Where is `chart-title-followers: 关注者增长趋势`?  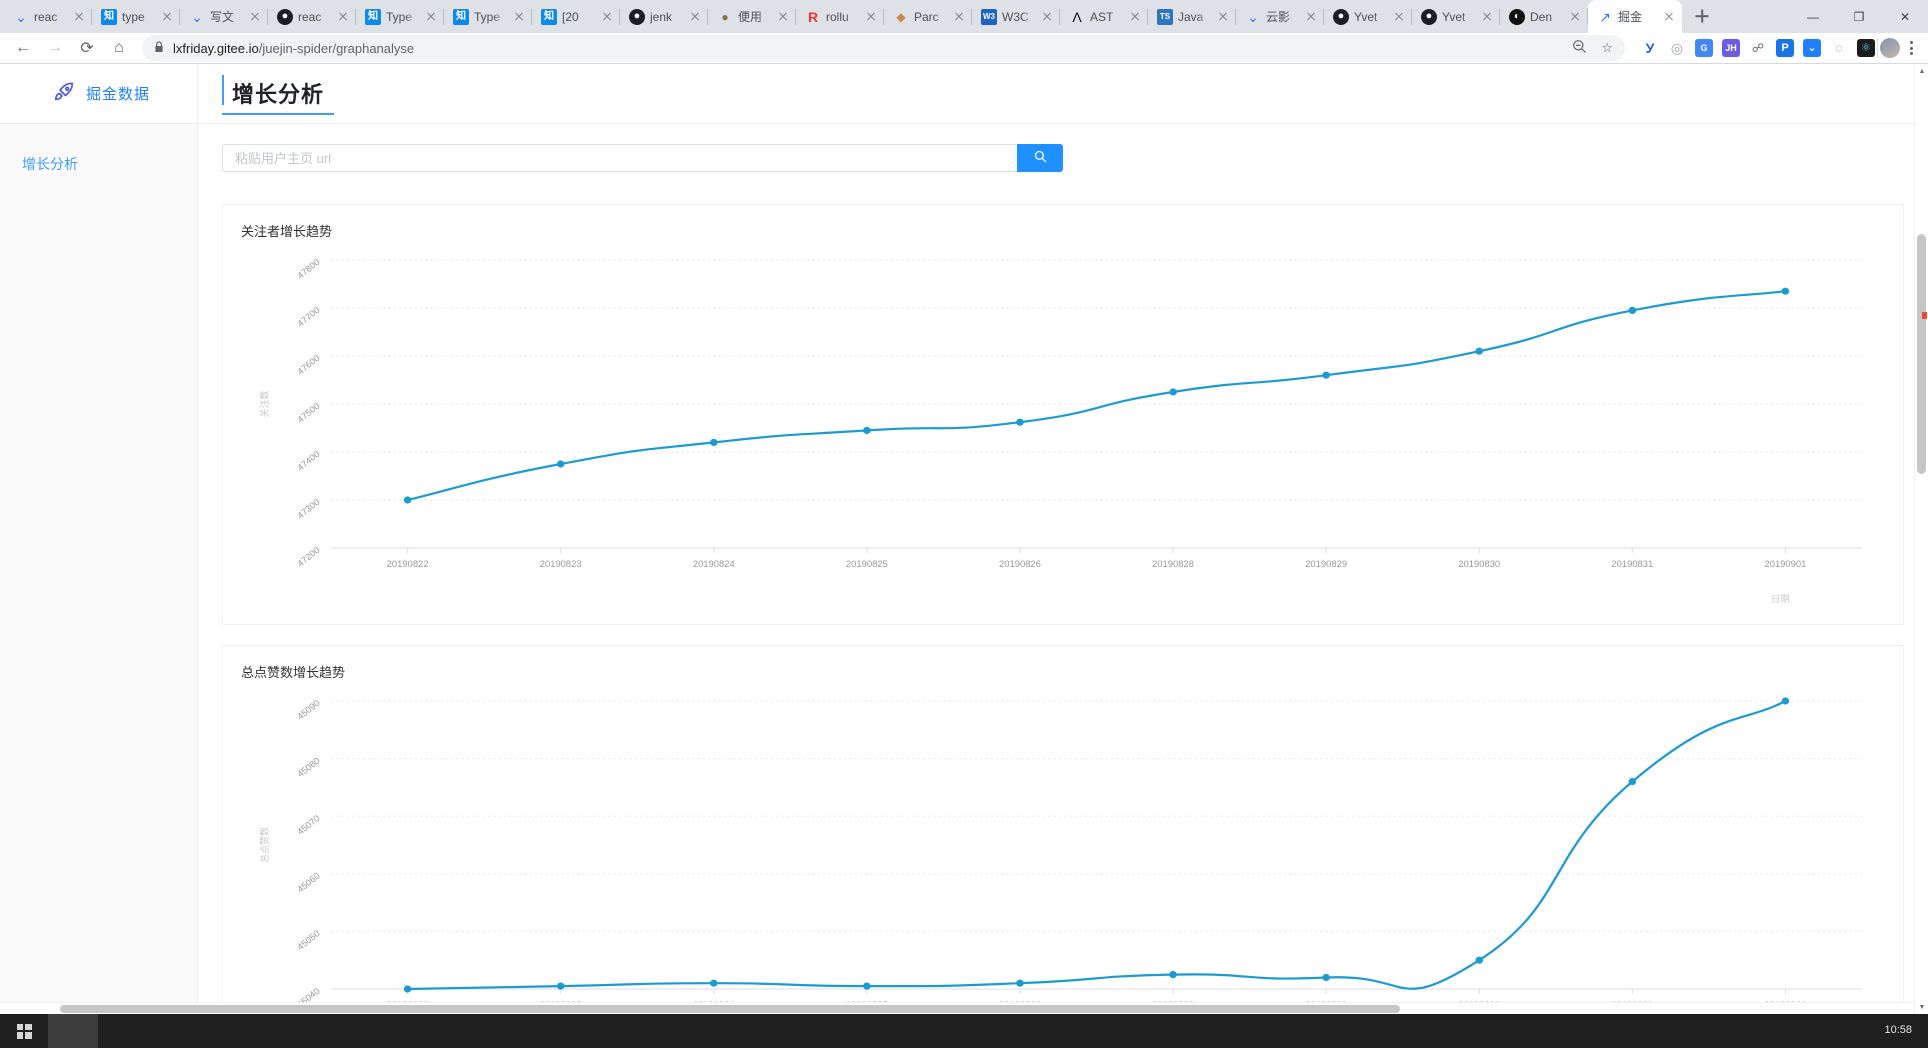 chart-title-followers: 关注者增长趋势 is located at coordinates (287, 231).